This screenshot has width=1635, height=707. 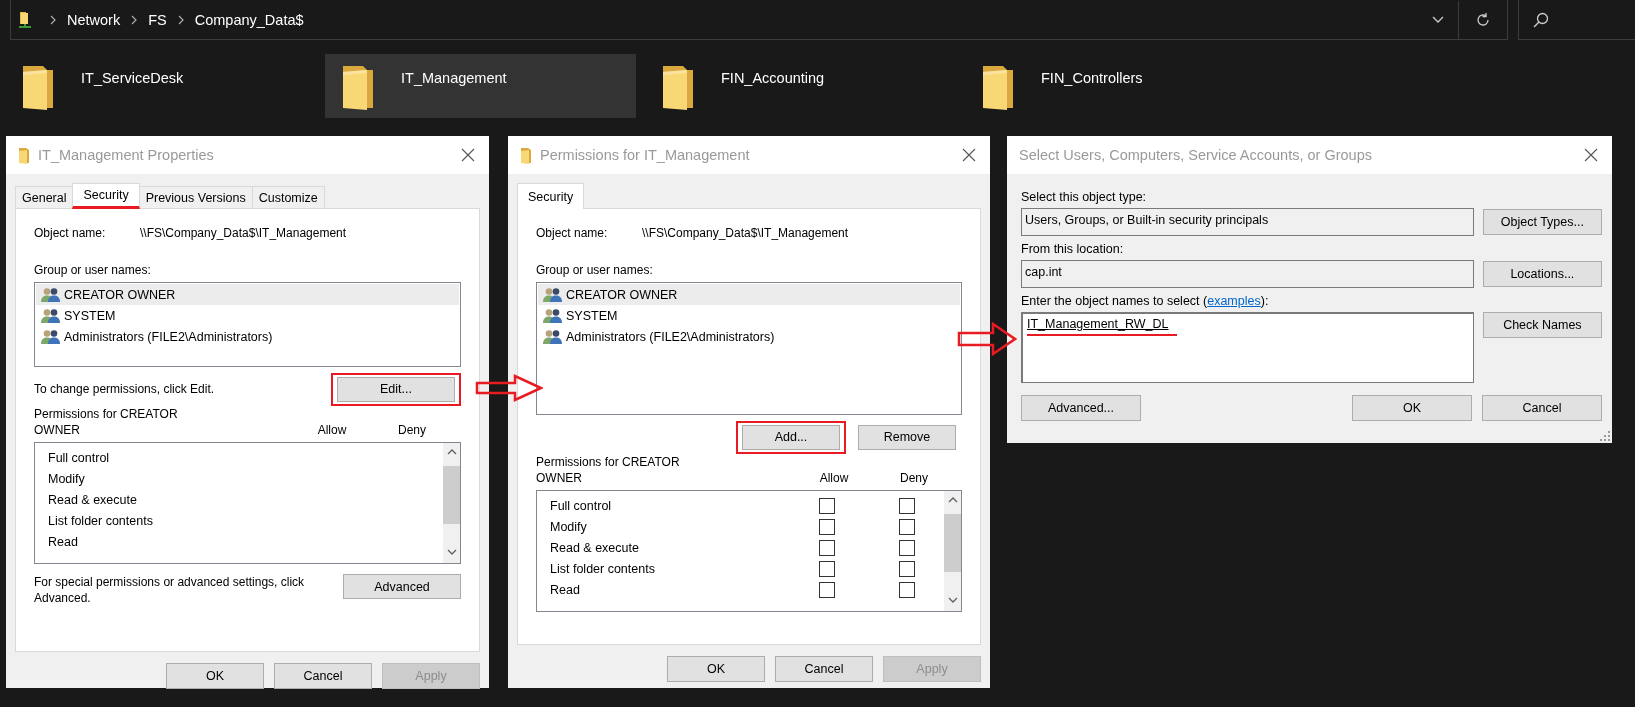 What do you see at coordinates (44, 197) in the screenshot?
I see `tab: General` at bounding box center [44, 197].